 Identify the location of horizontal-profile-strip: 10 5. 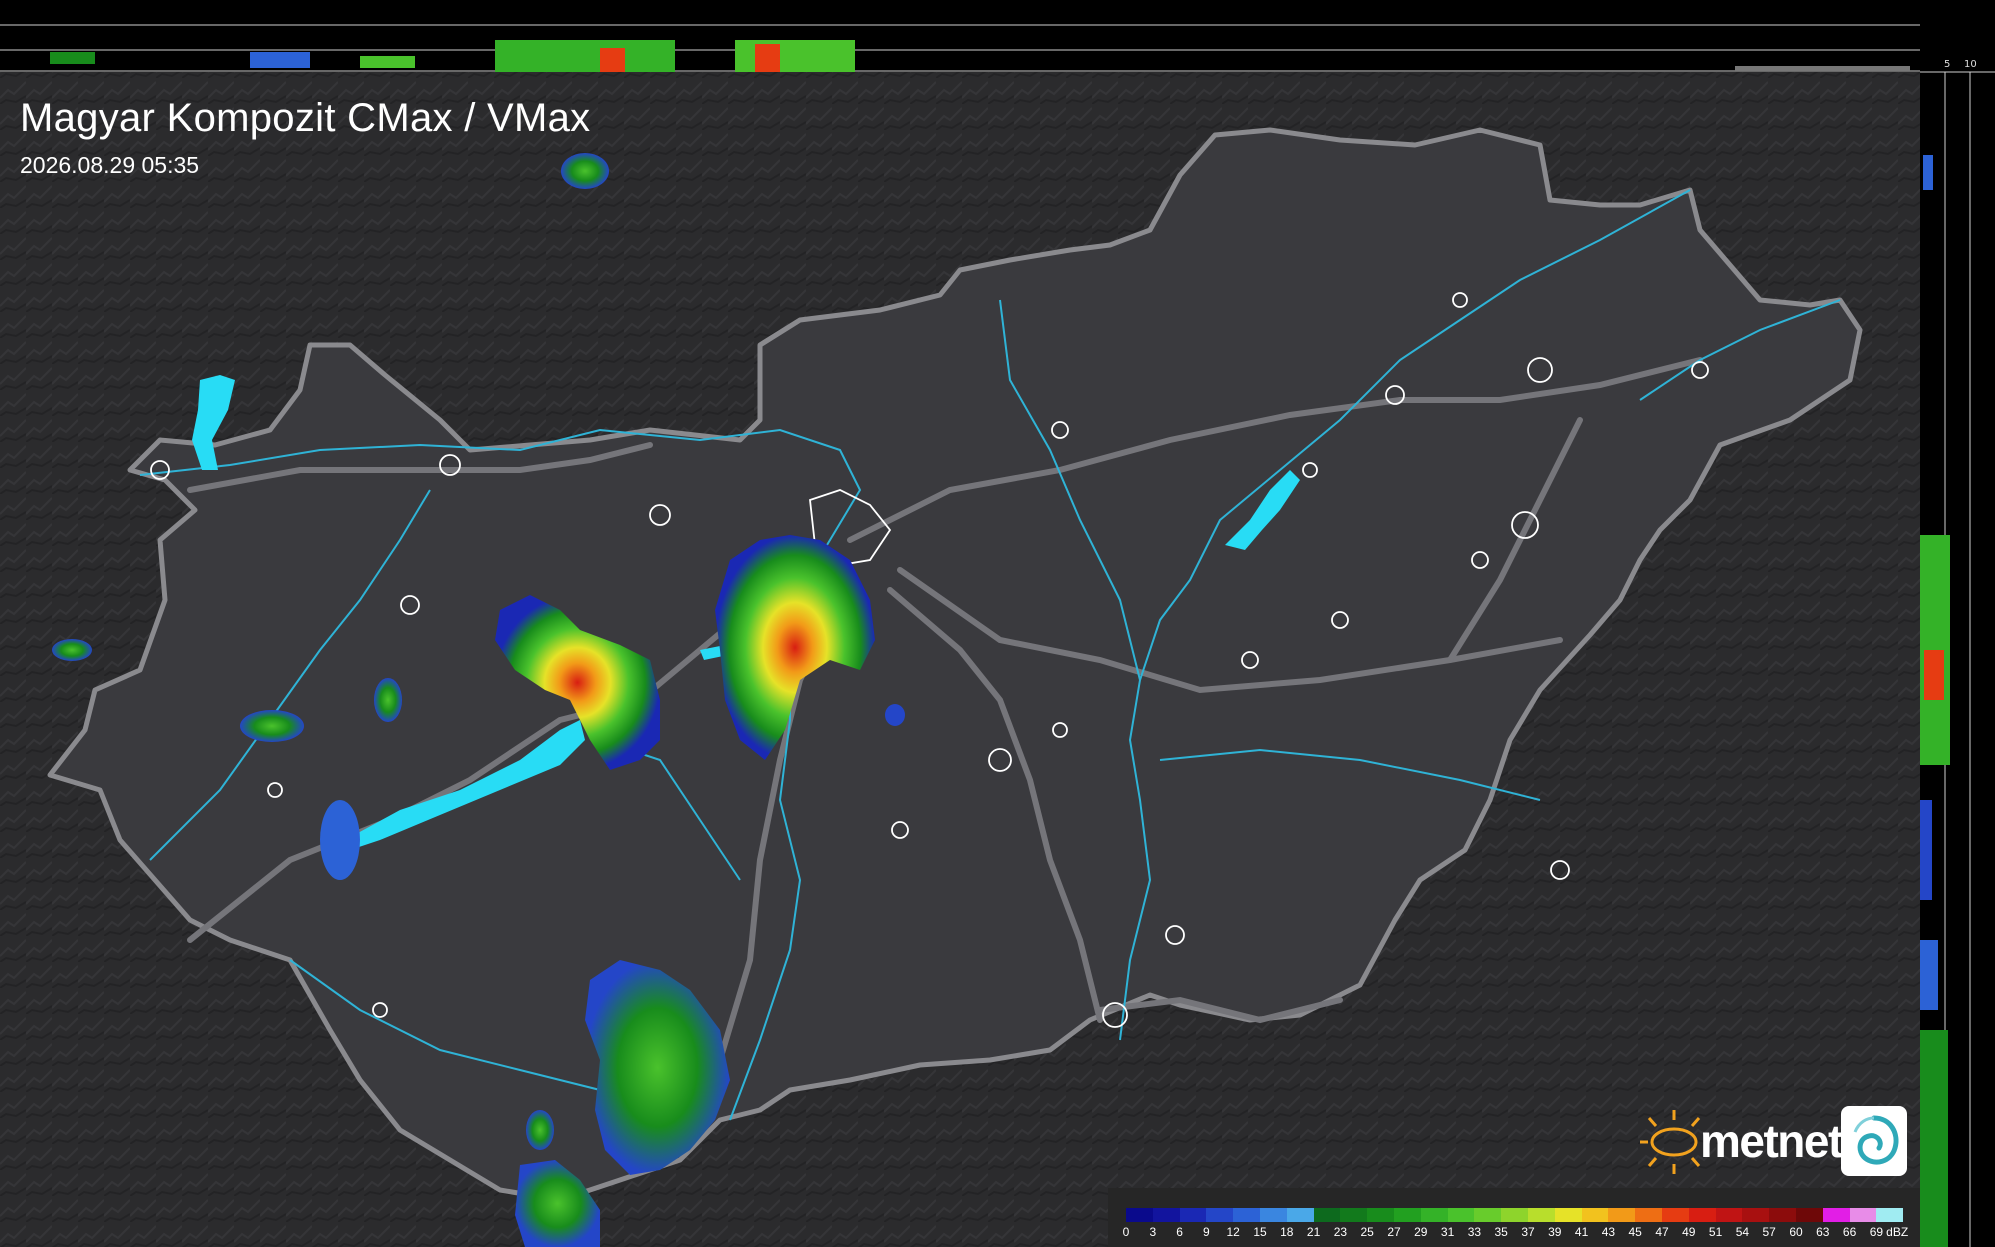
(968, 36).